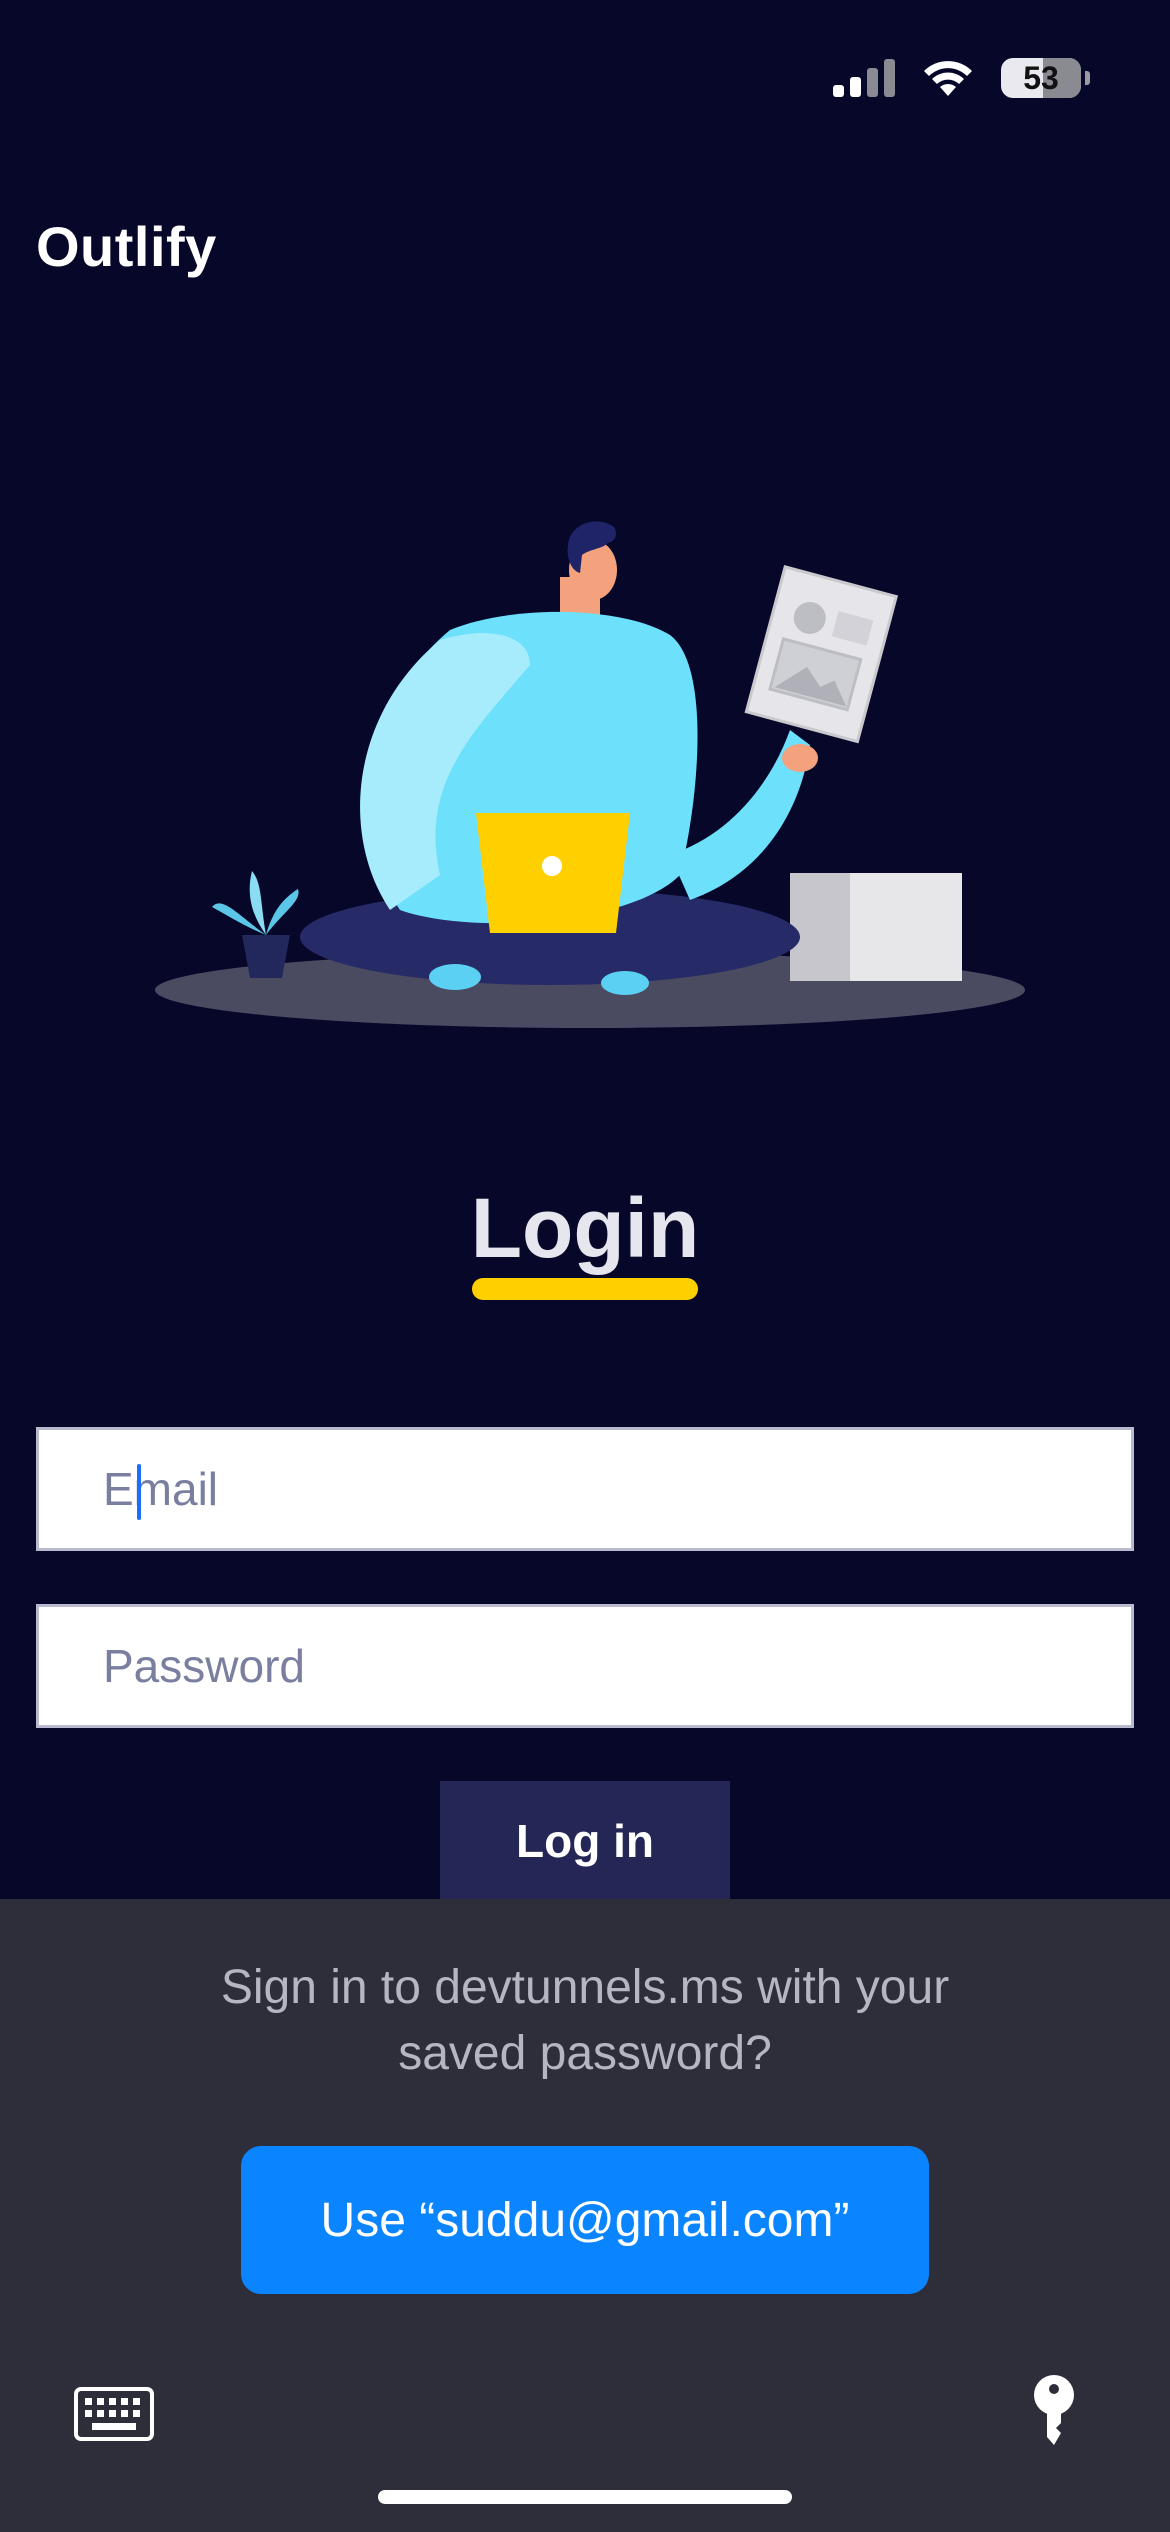 Image resolution: width=1170 pixels, height=2532 pixels. What do you see at coordinates (585, 75) in the screenshot?
I see `status-bar: 53` at bounding box center [585, 75].